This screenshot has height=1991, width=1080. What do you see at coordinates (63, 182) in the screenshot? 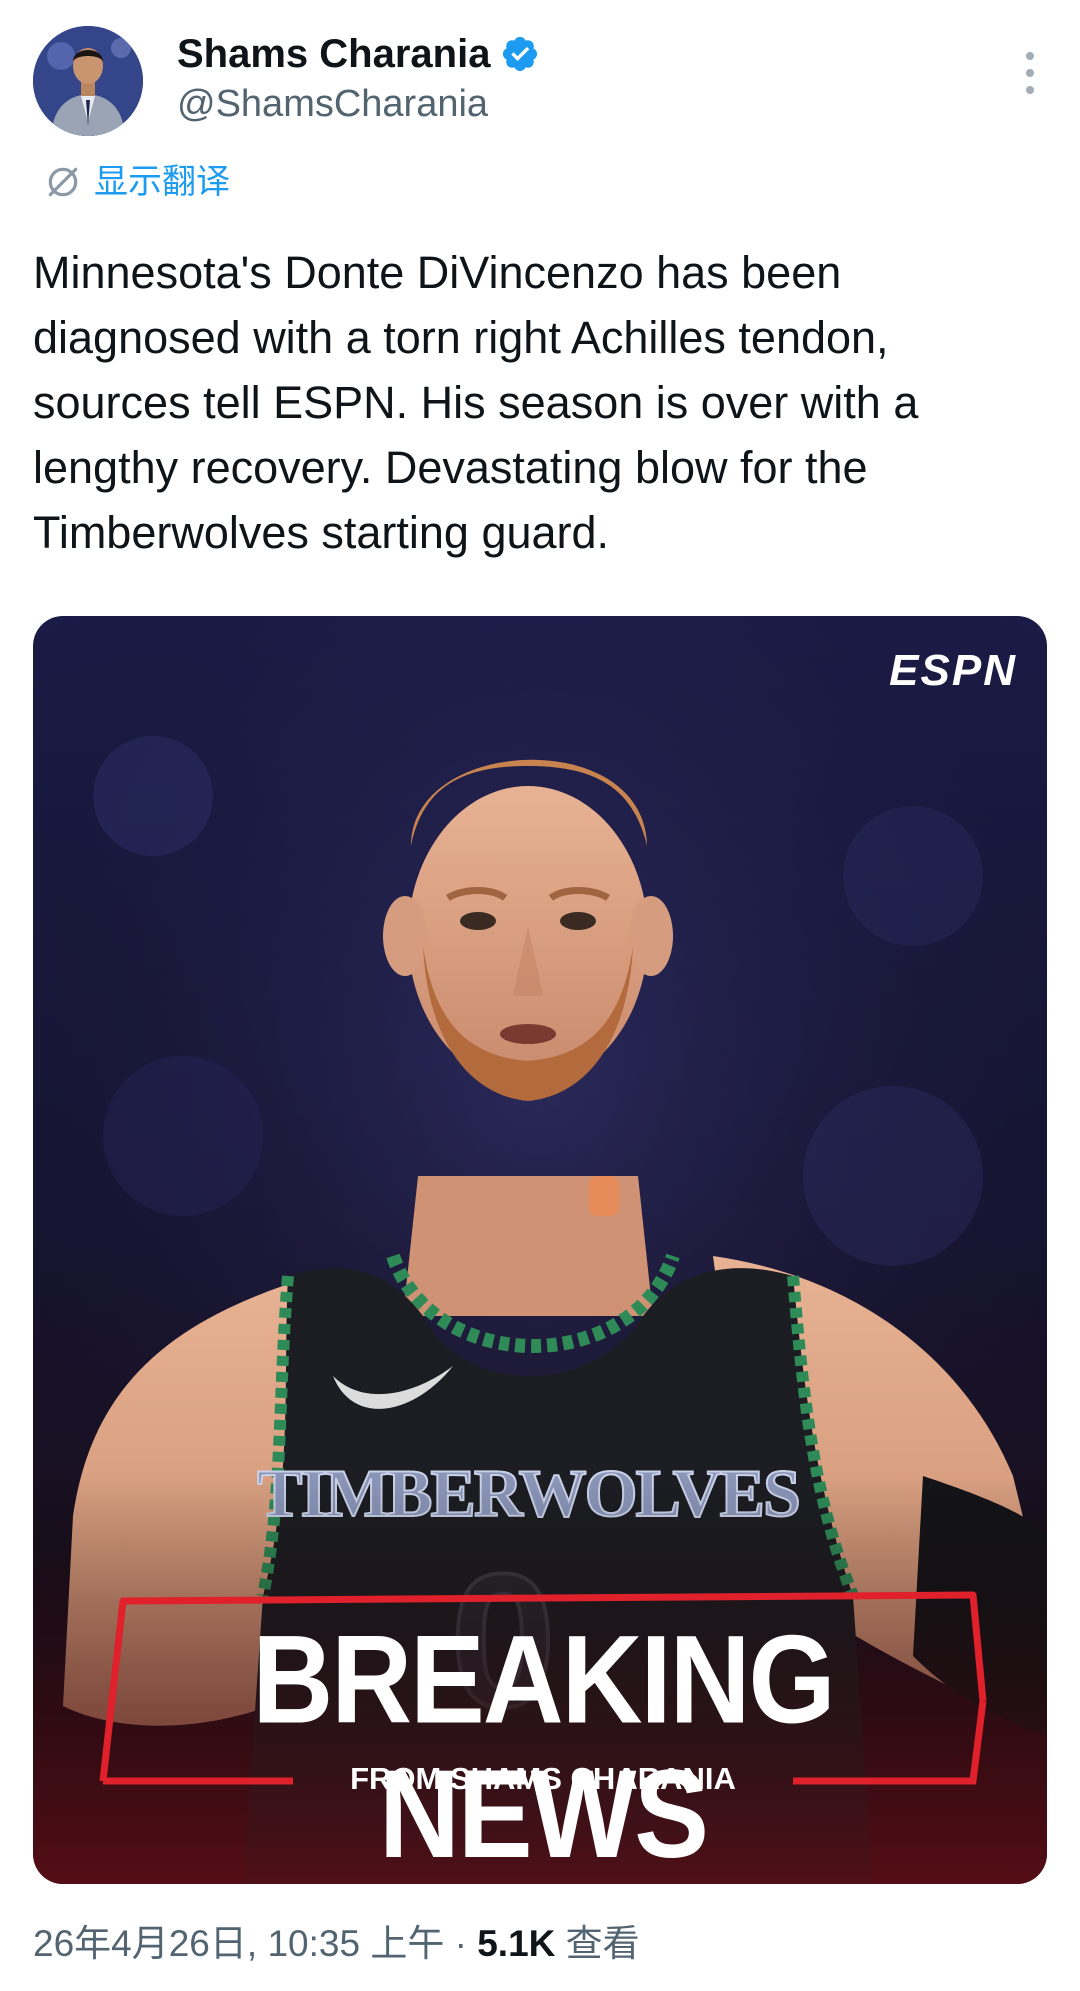
I see `translate-globe-icon` at bounding box center [63, 182].